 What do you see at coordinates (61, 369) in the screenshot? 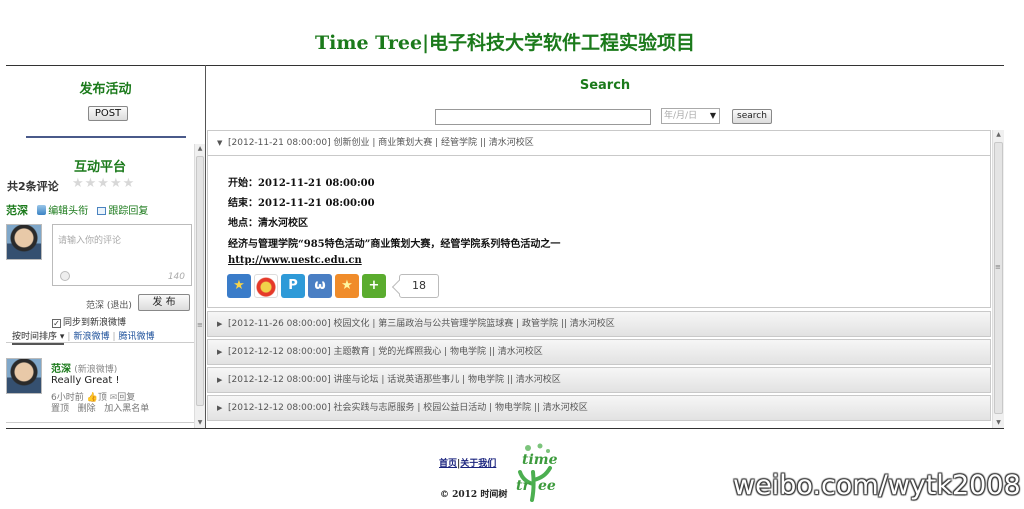
I see `comment-author-name: 范深` at bounding box center [61, 369].